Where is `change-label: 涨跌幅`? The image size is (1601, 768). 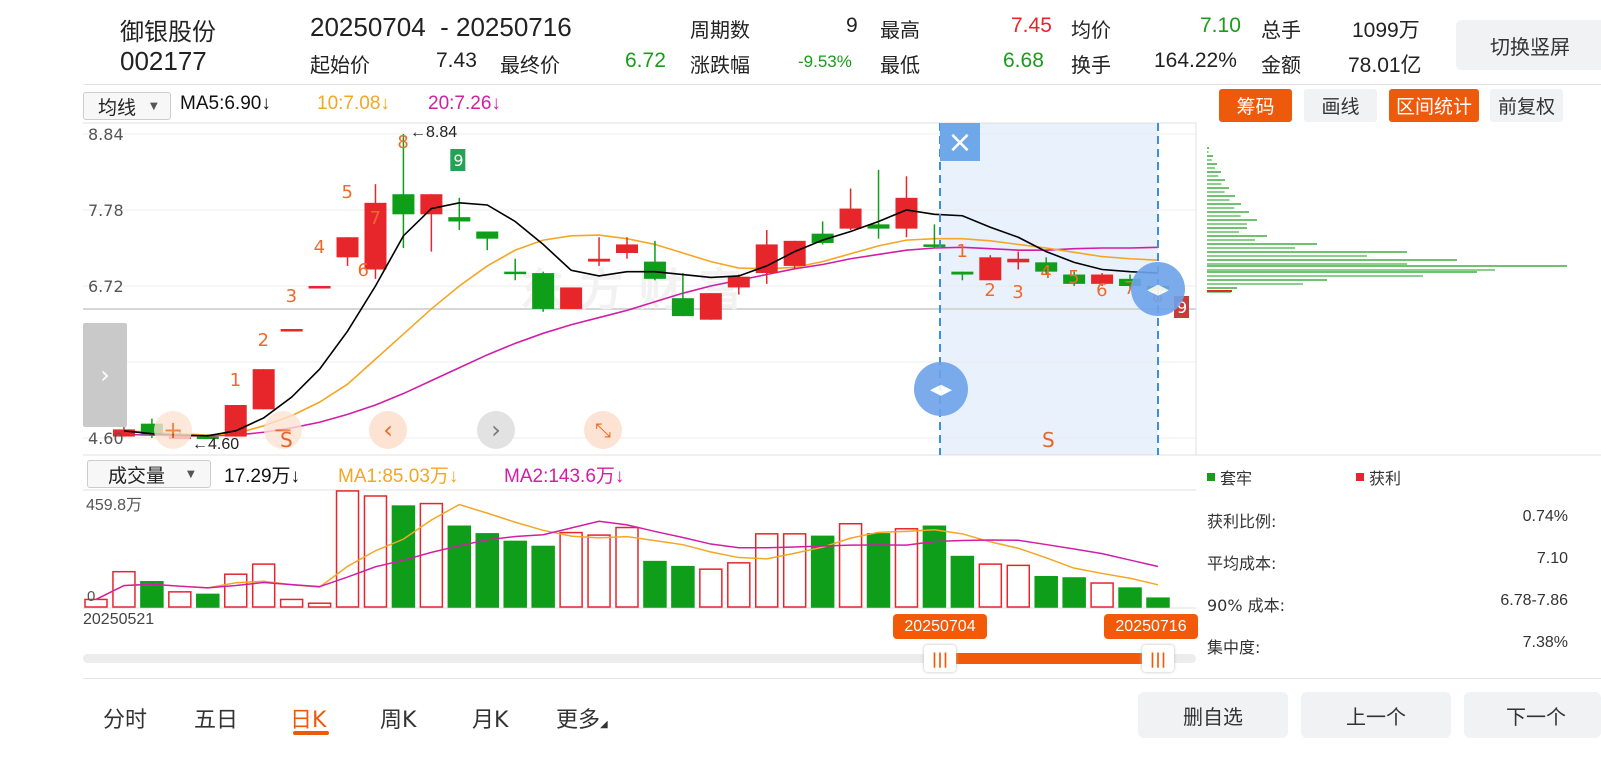
change-label: 涨跌幅 is located at coordinates (720, 65).